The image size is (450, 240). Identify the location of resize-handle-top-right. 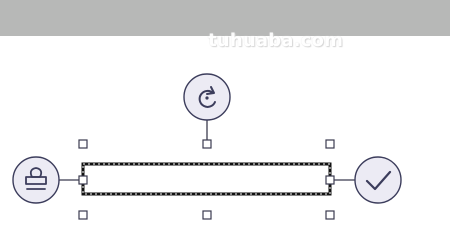
(330, 144).